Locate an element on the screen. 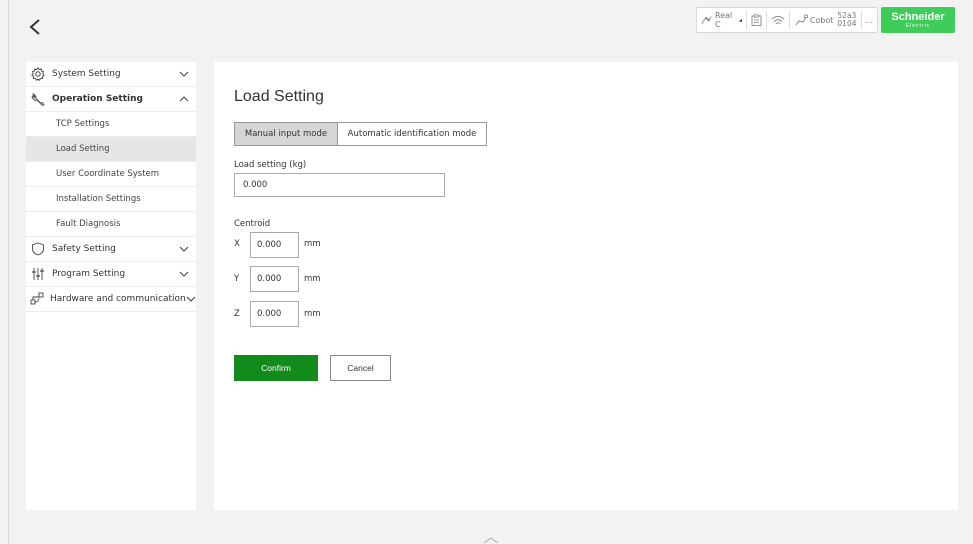 The image size is (973, 544). centroid-label: Centroid is located at coordinates (252, 224).